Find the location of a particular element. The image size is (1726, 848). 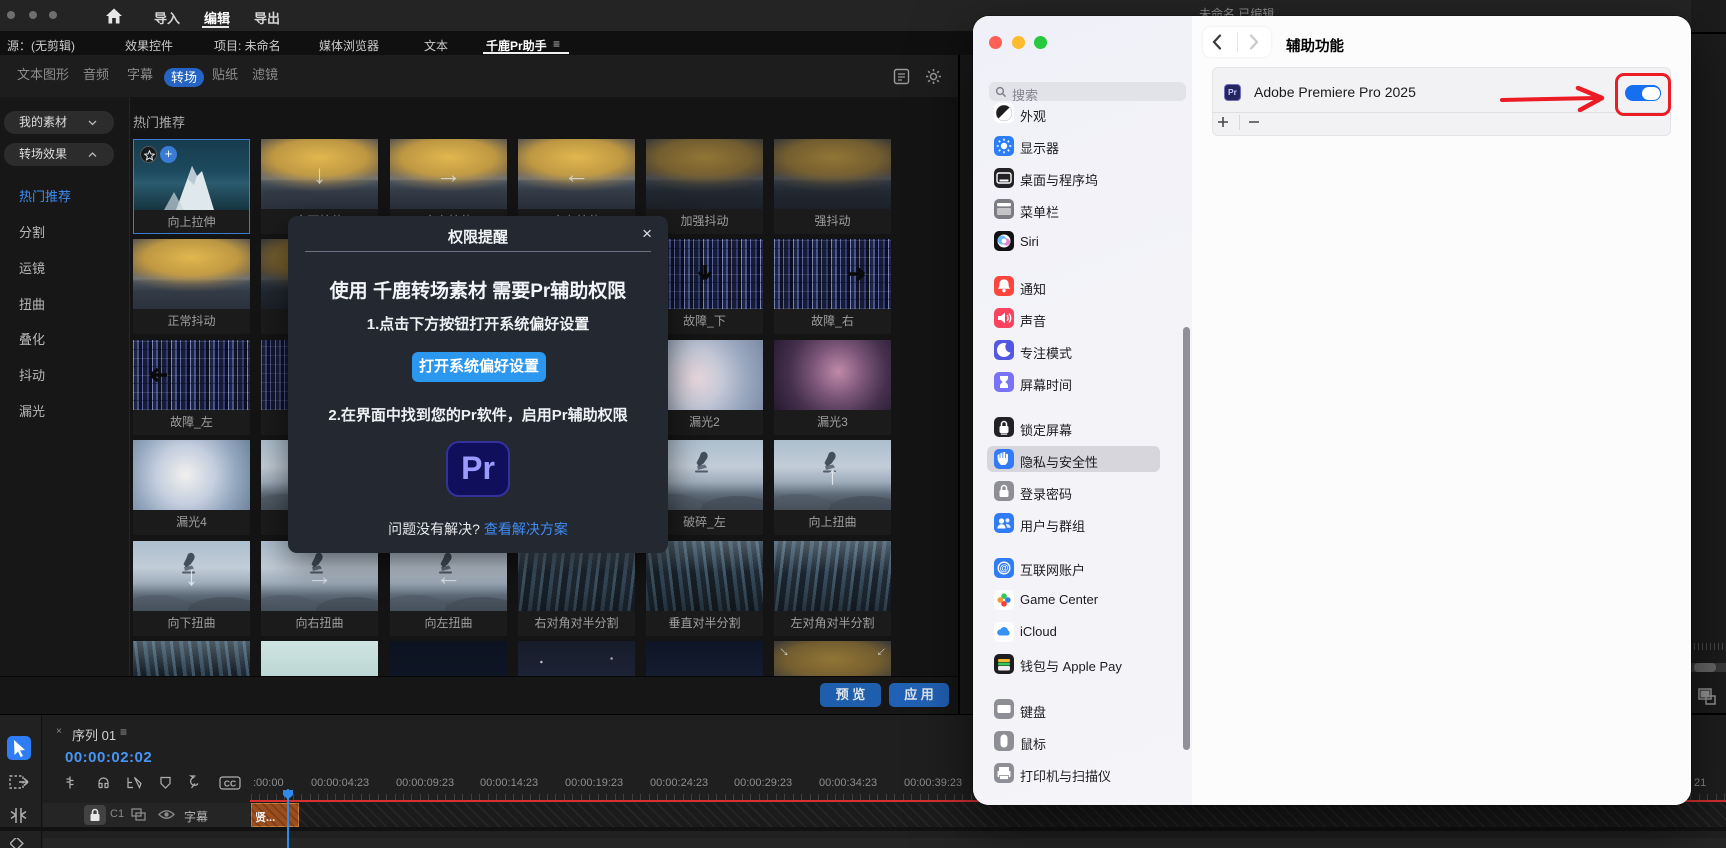

svg-text: CC is located at coordinates (230, 784).